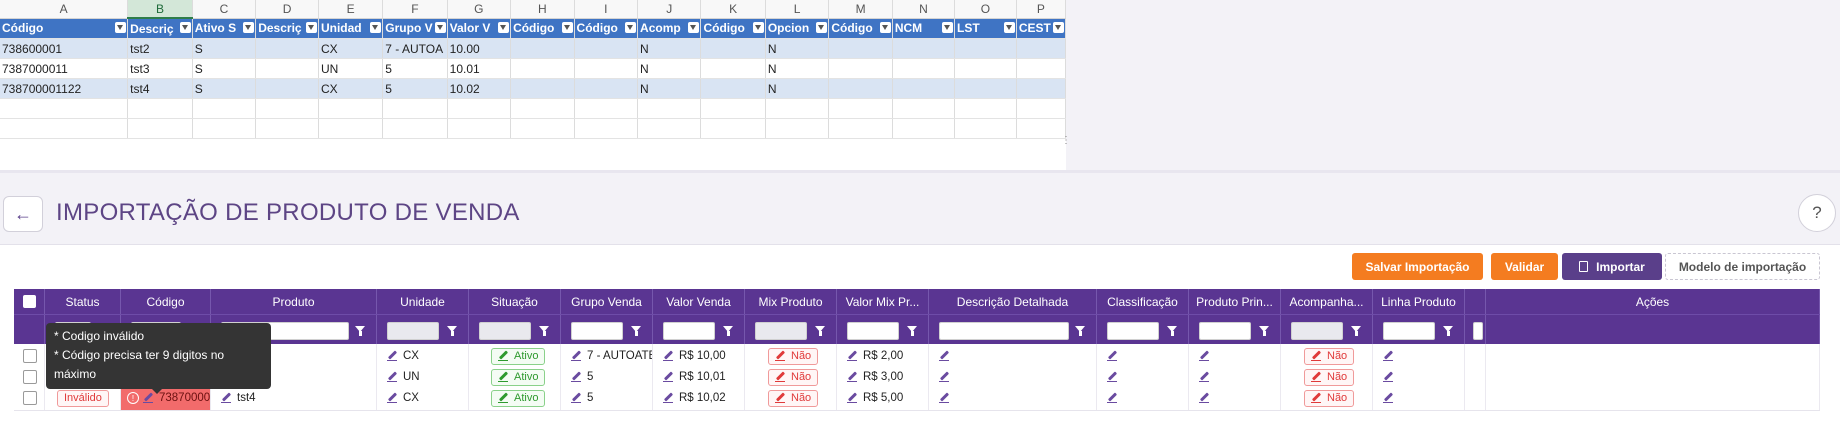 The image size is (1840, 426). Describe the element at coordinates (64, 68) in the screenshot. I see `sheet-cell: 7387000011` at that location.